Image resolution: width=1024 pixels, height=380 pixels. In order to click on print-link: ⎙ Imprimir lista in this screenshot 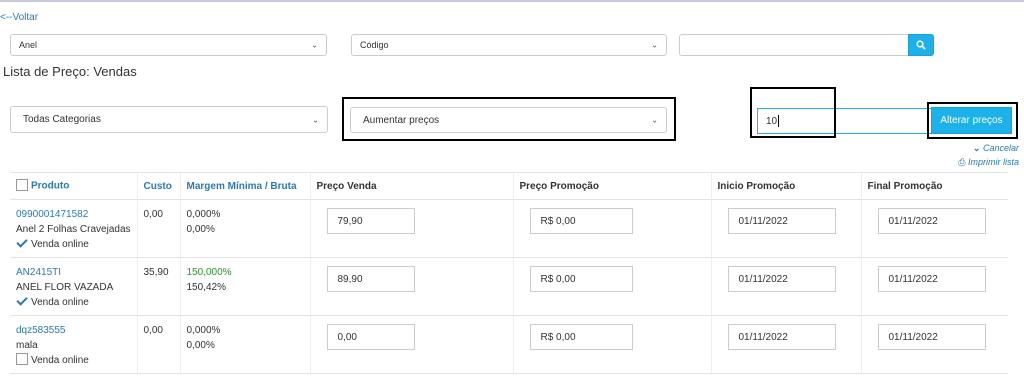, I will do `click(988, 162)`.